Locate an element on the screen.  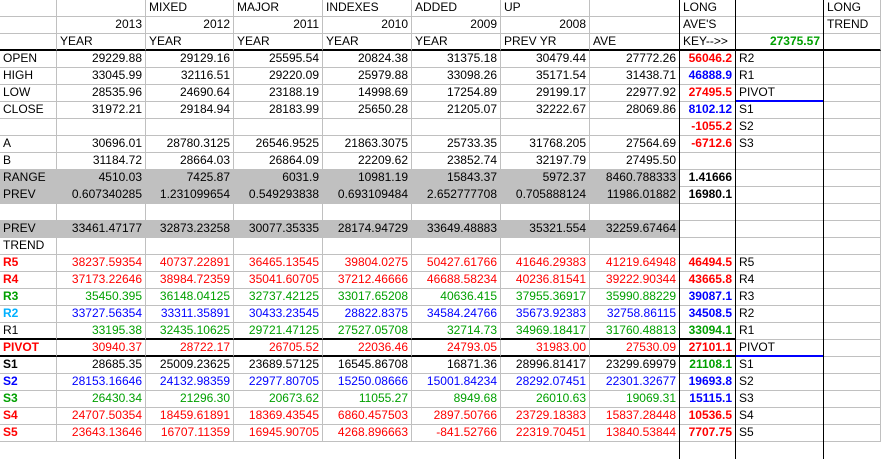
row-label: S3 is located at coordinates (28, 399).